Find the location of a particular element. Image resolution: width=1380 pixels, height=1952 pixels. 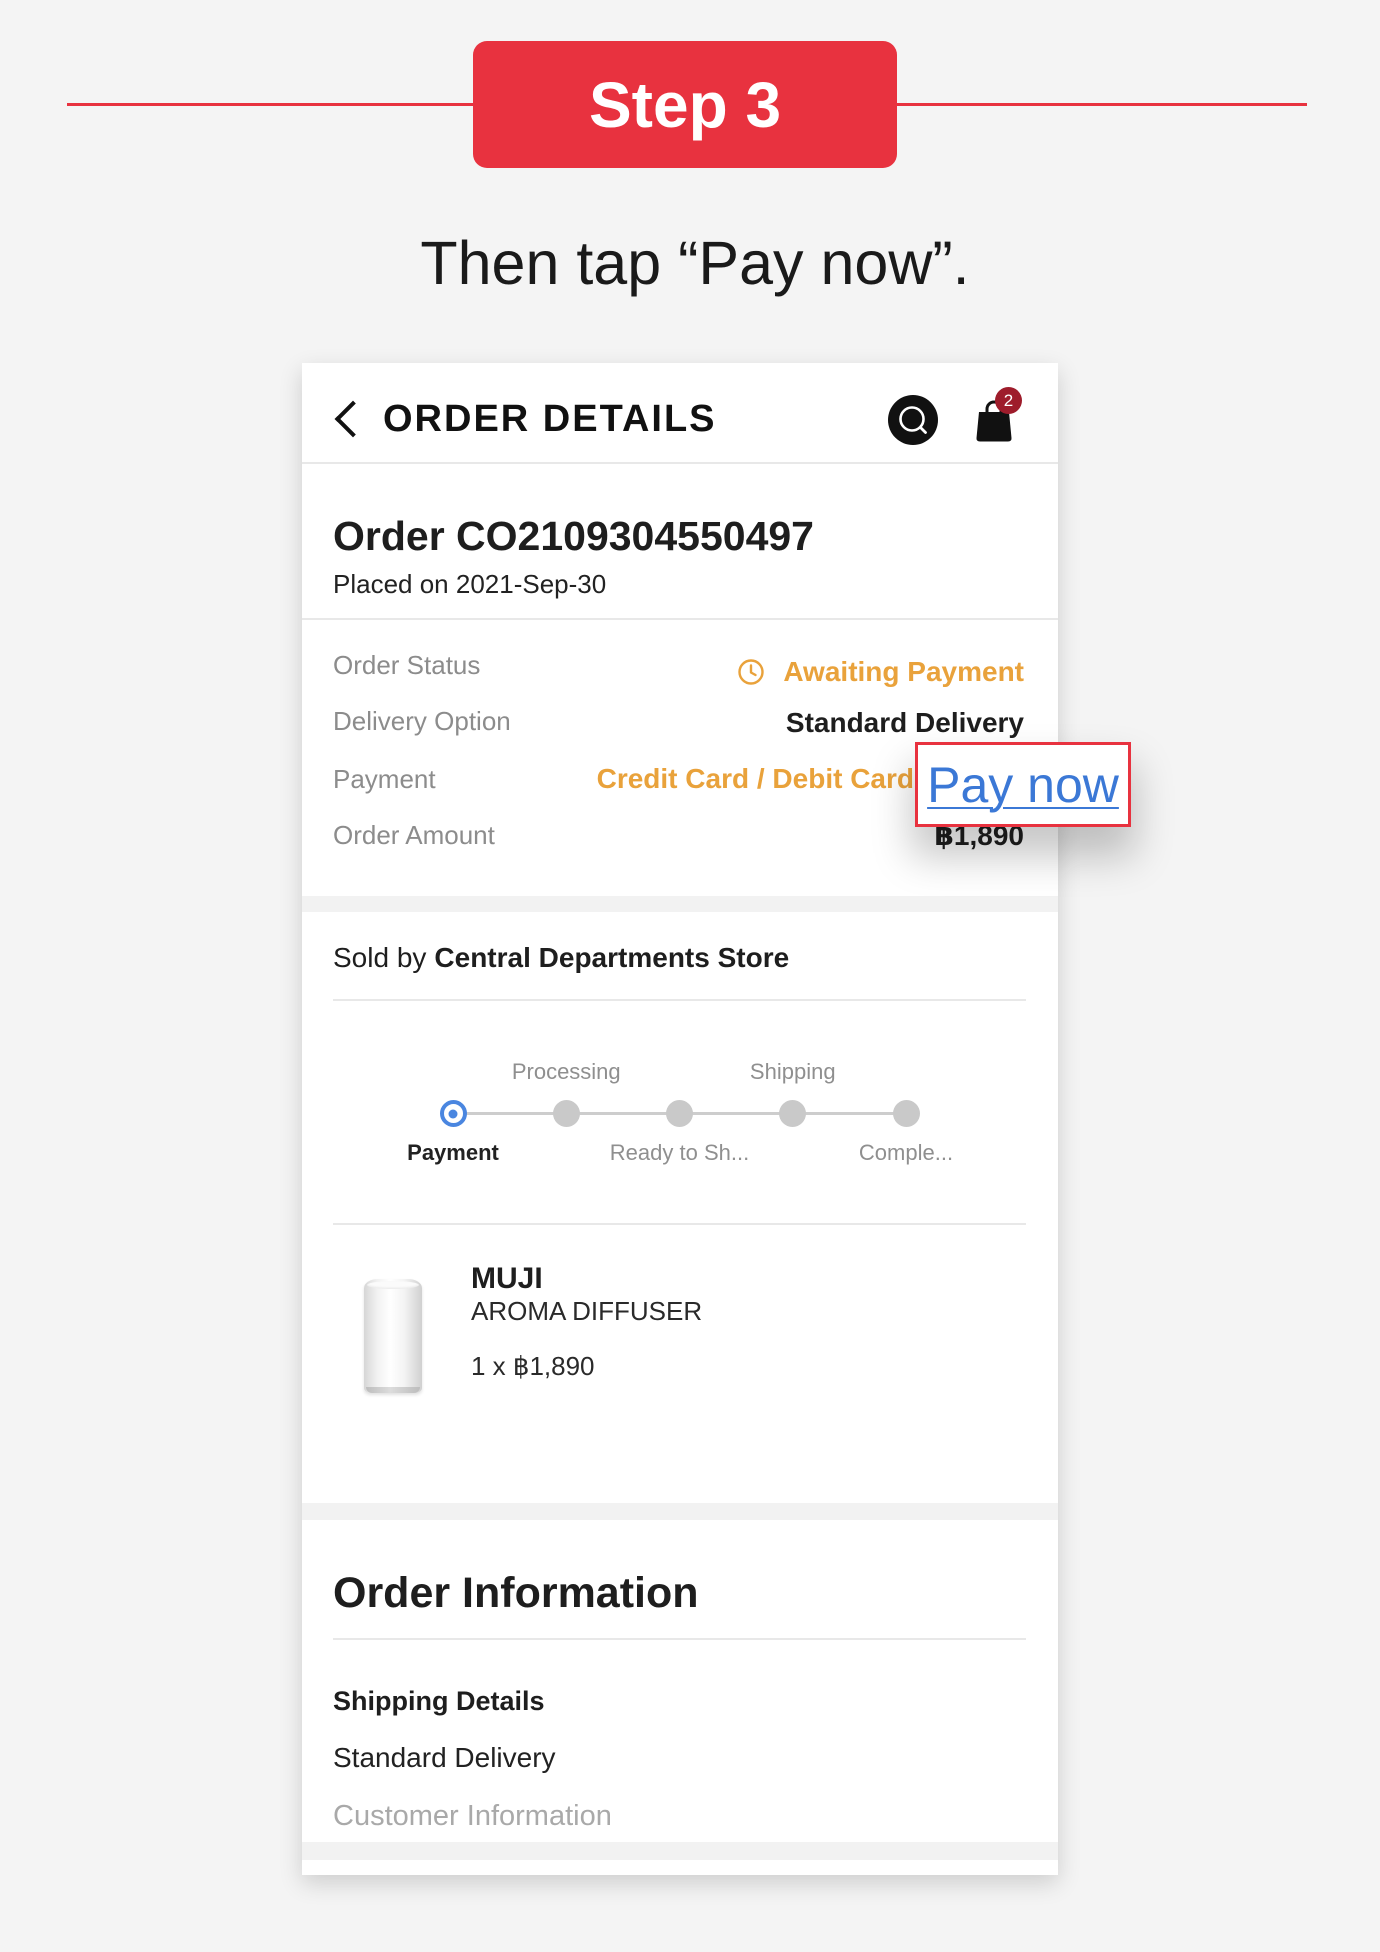

tracker-step-1-label: Payment is located at coordinates (453, 1152).